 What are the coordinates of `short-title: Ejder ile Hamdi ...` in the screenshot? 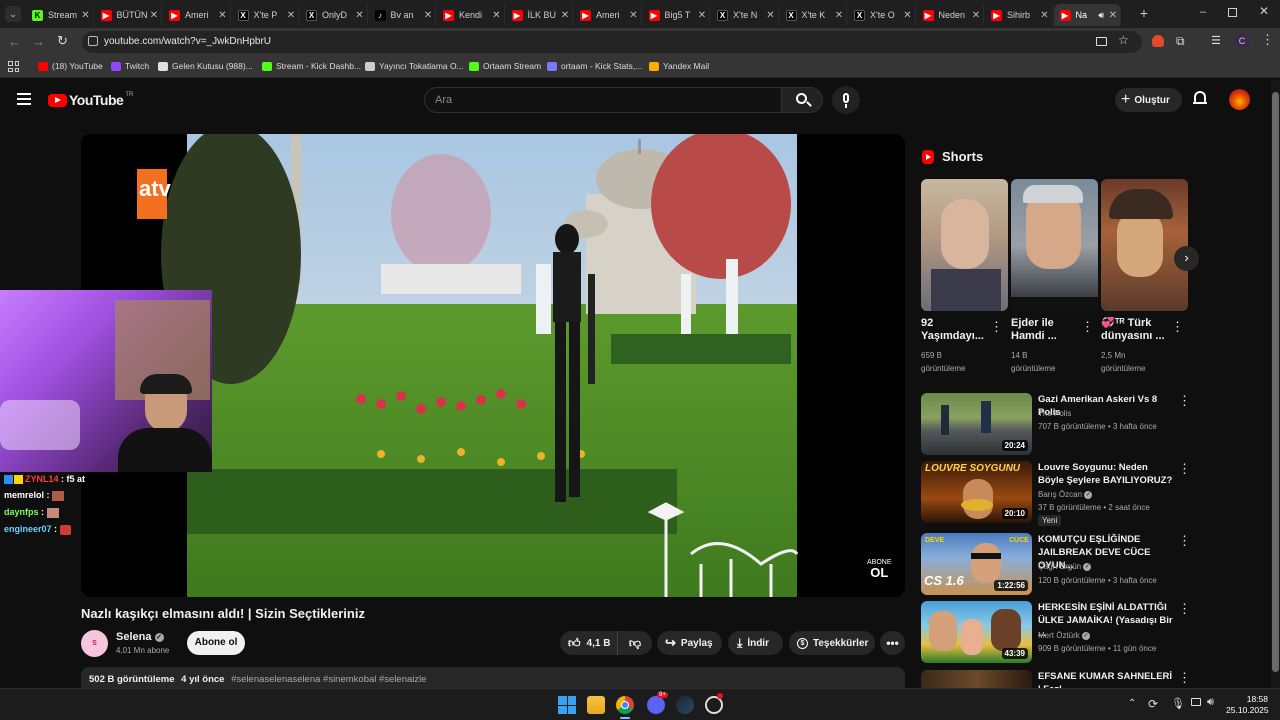 It's located at (1046, 330).